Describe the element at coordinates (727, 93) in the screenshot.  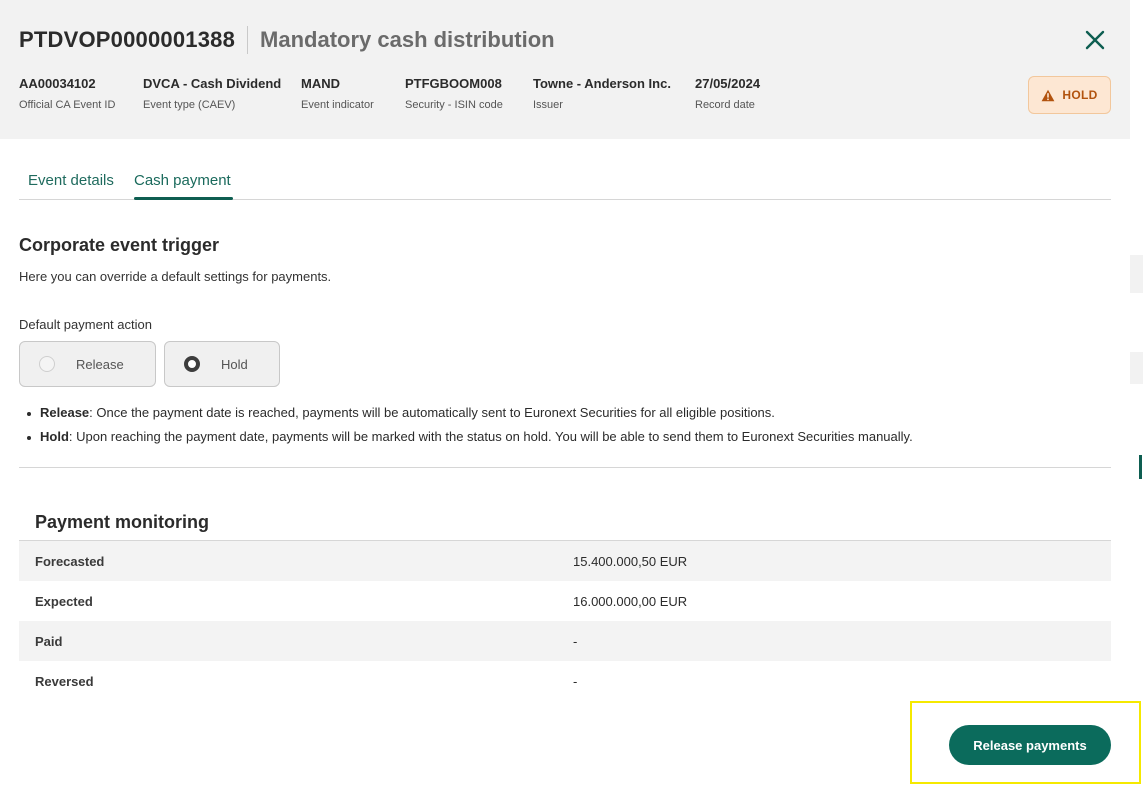
I see `meta-record-date: 27/05/2024 Record date` at that location.